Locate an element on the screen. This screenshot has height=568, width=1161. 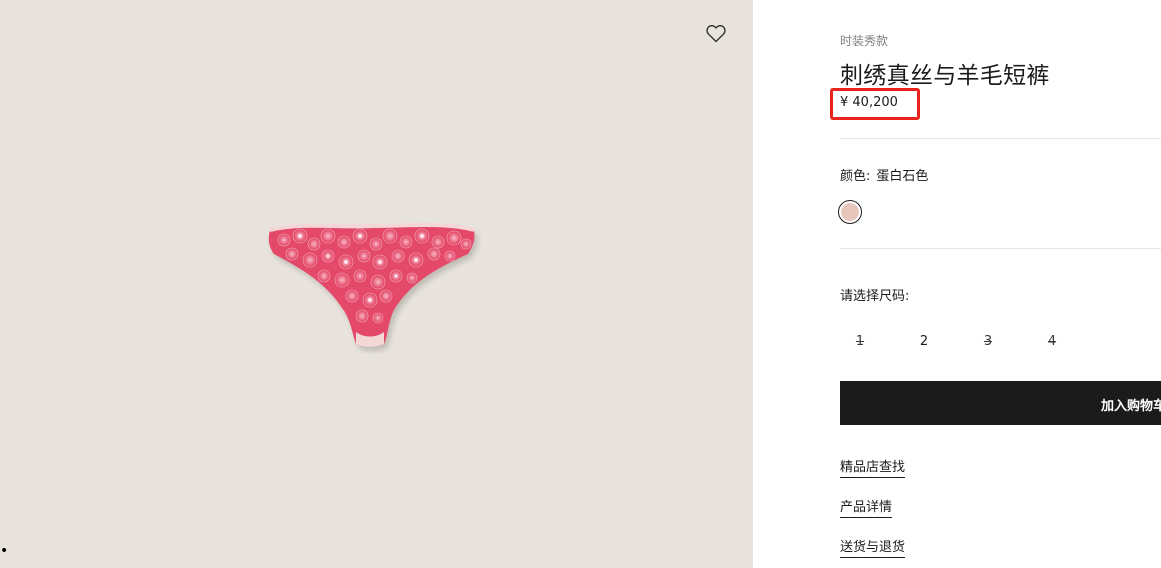
product-category: 时装秀款 is located at coordinates (864, 41).